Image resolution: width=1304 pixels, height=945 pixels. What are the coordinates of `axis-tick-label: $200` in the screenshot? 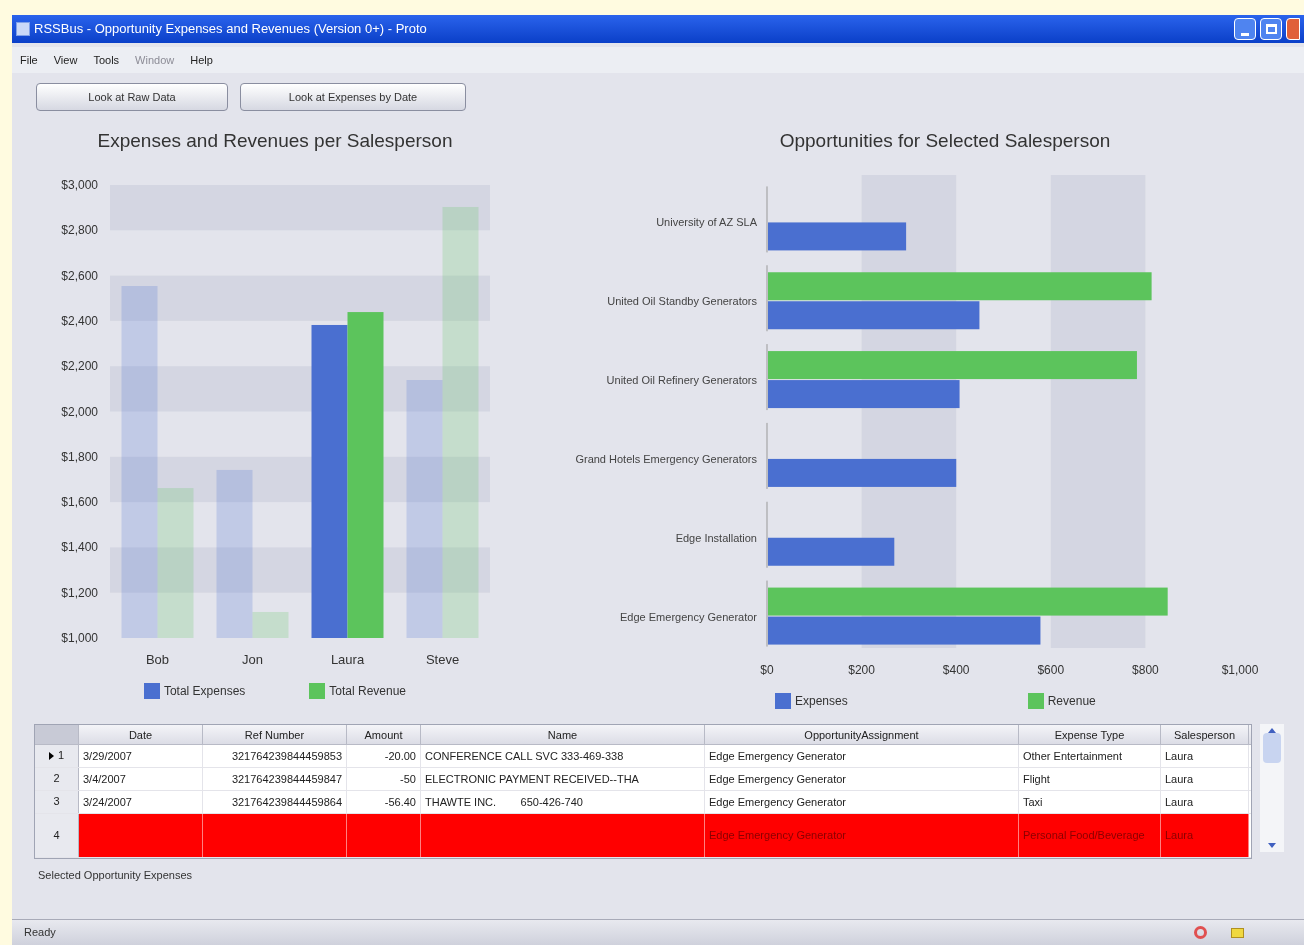 It's located at (861, 669).